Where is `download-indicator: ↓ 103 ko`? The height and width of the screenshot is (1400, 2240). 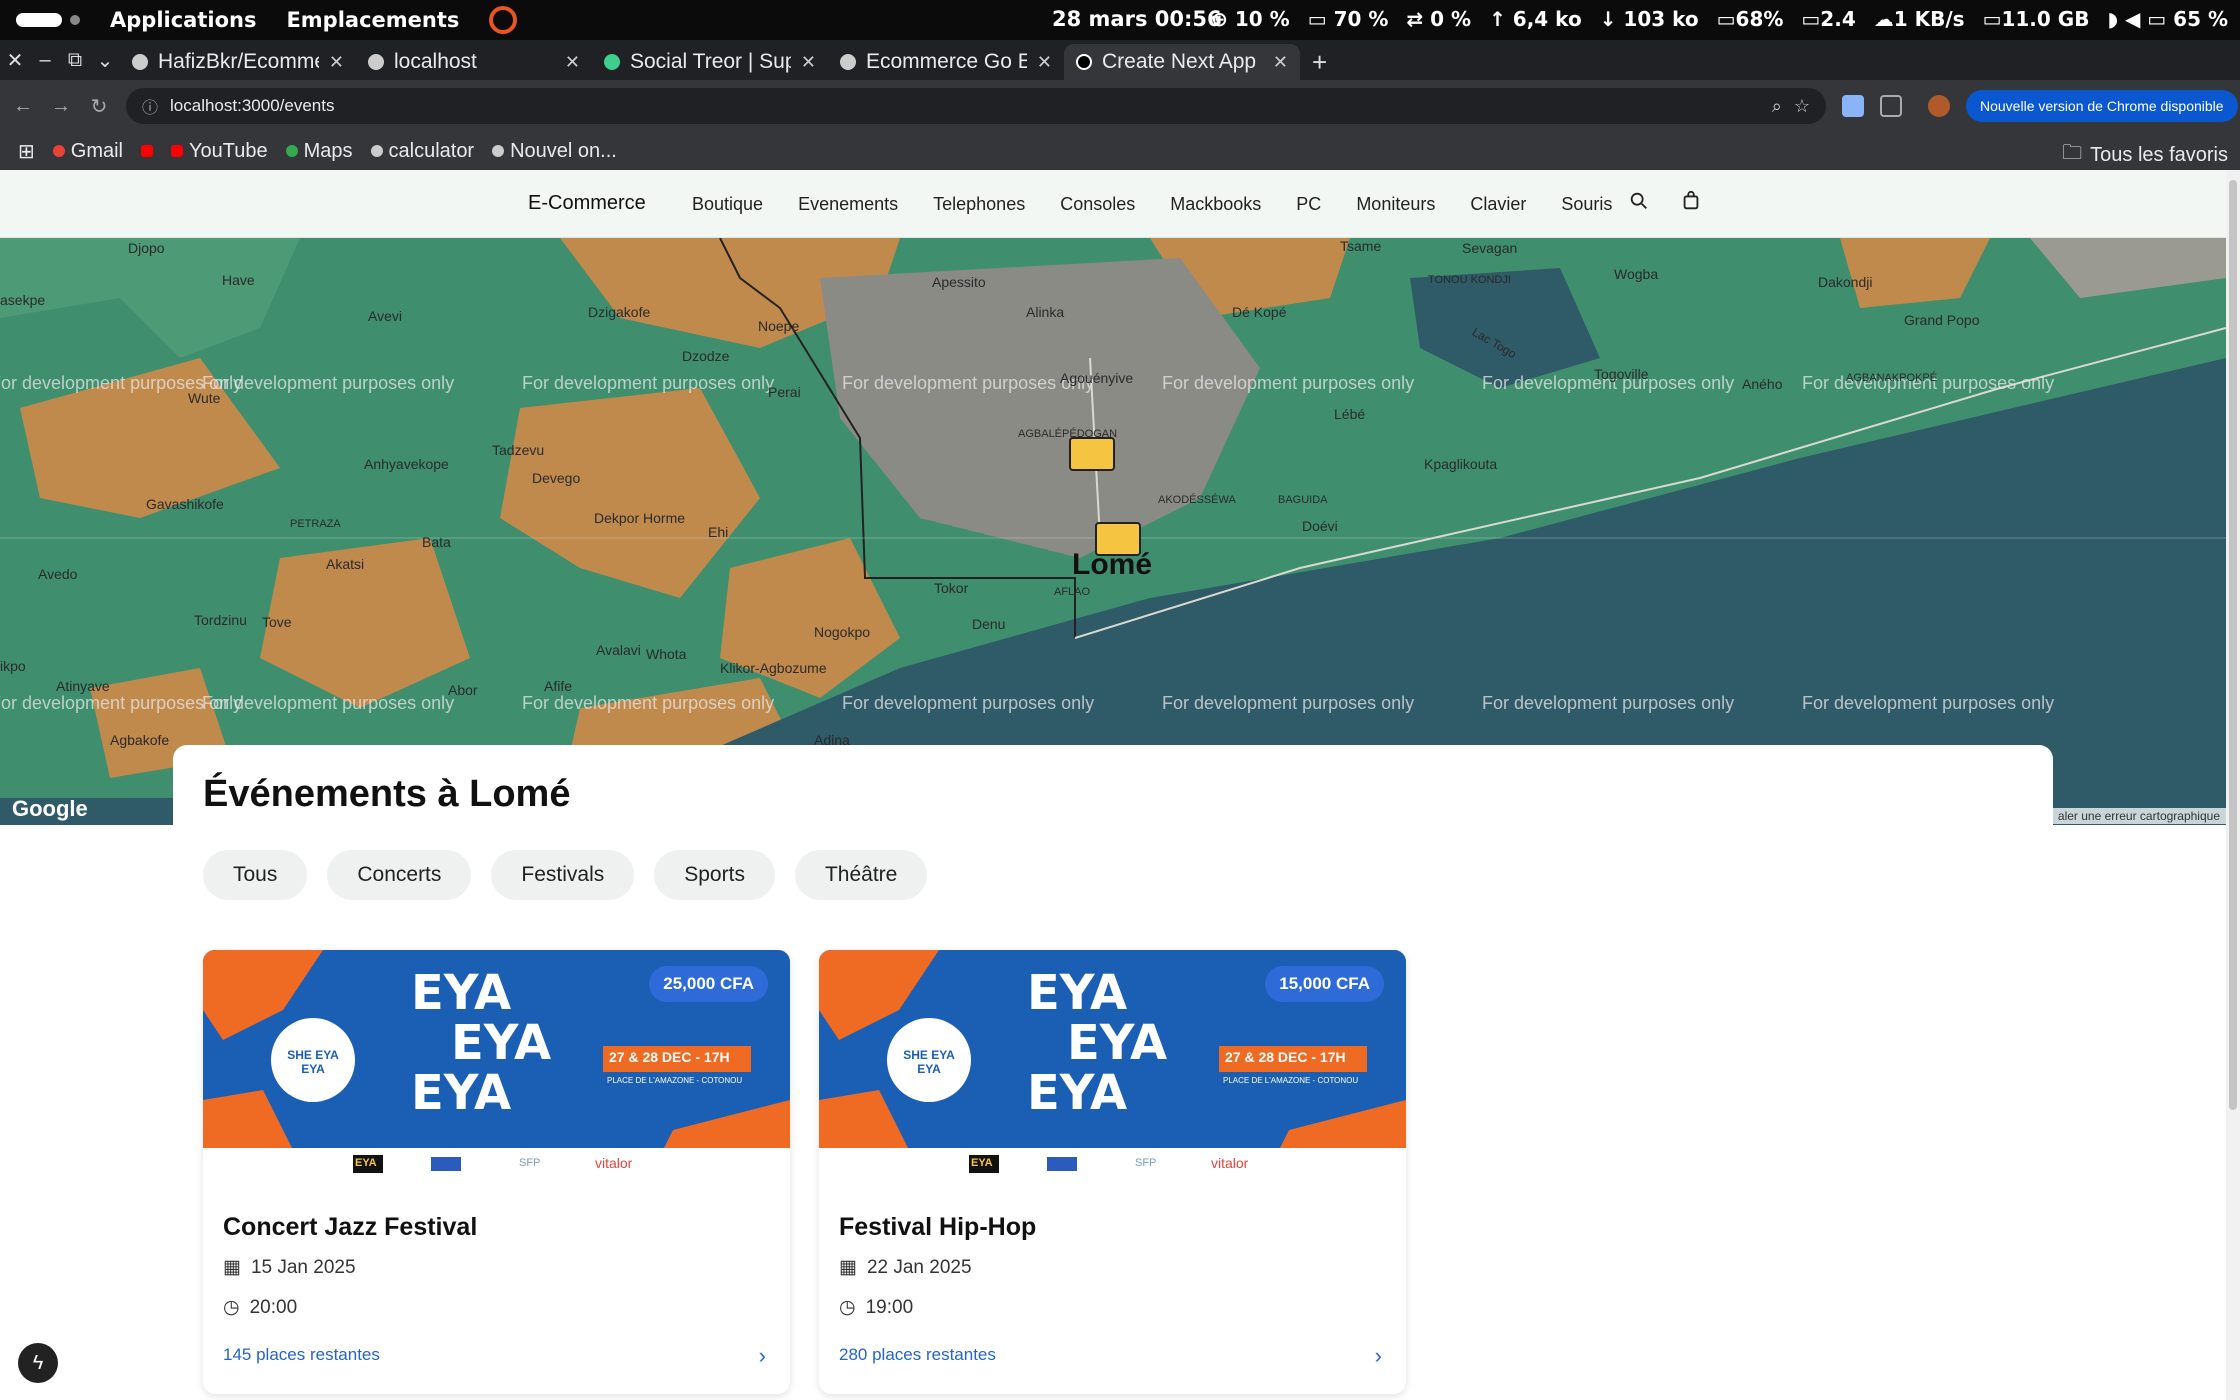
download-indicator: ↓ 103 ko is located at coordinates (1649, 19).